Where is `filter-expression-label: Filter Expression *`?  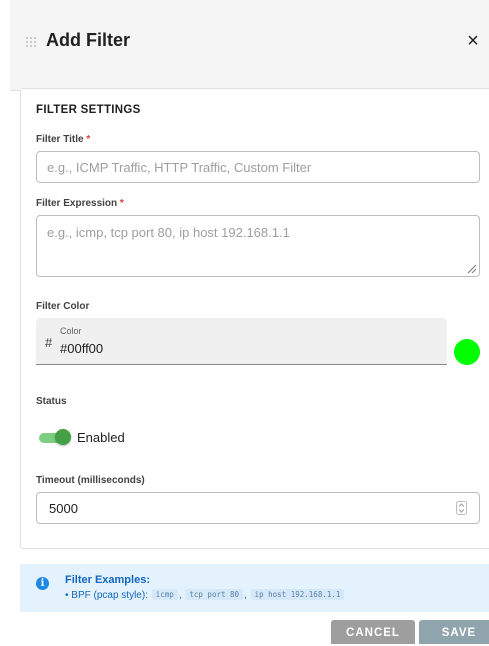 filter-expression-label: Filter Expression * is located at coordinates (80, 203).